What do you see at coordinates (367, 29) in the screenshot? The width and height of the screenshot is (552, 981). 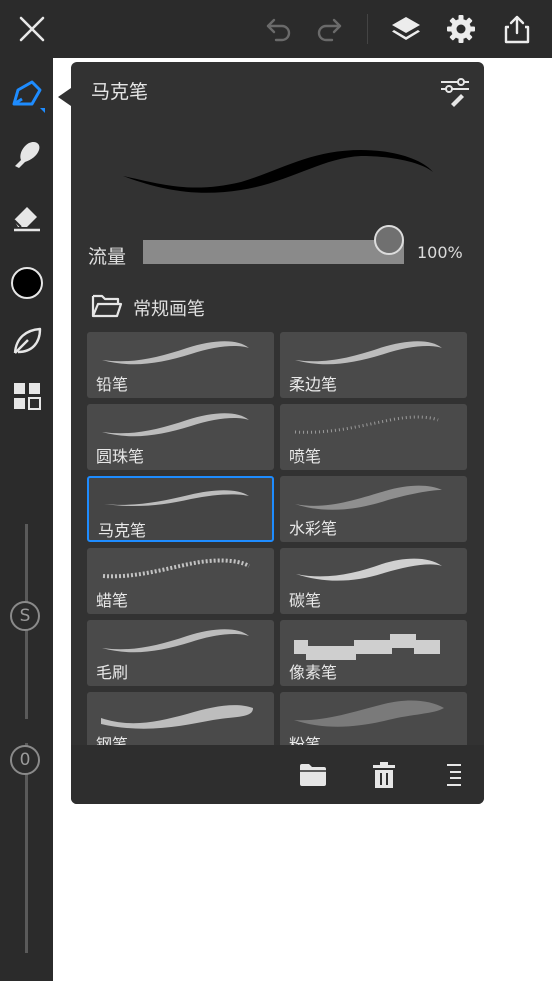 I see `toolbar-divider` at bounding box center [367, 29].